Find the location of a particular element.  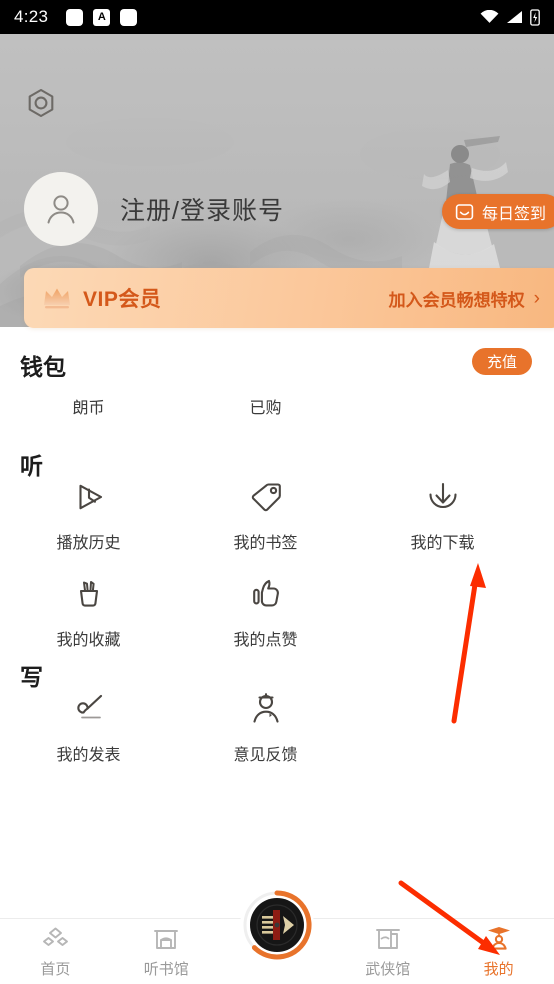

wallet-item-coins: 朗币 is located at coordinates (88, 406).